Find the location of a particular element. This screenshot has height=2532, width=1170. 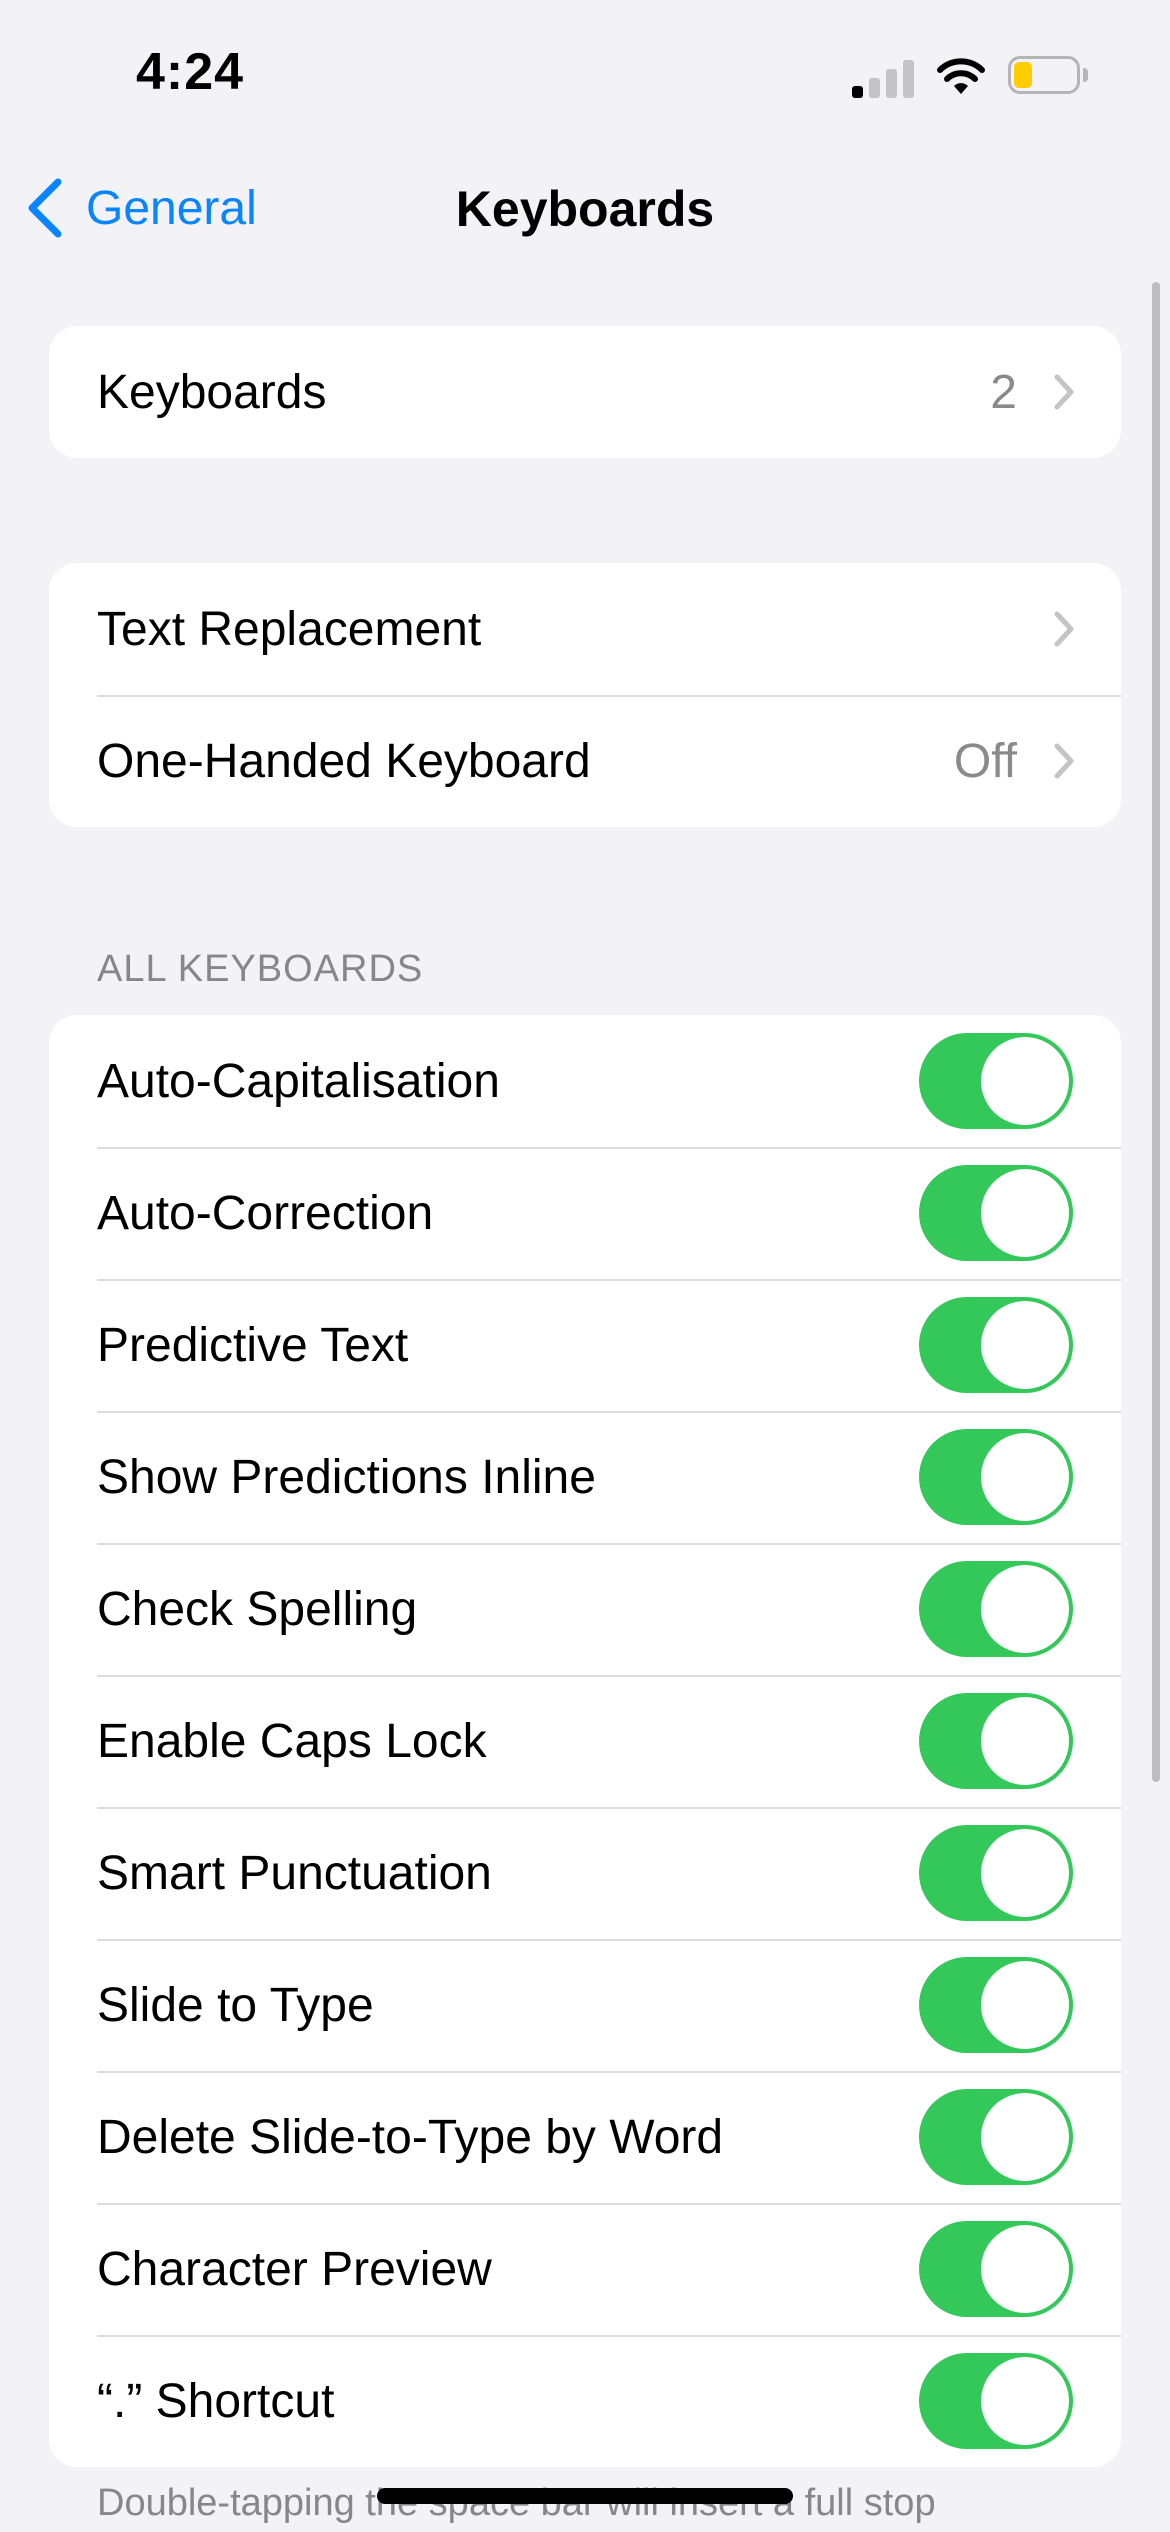

status-time: 4:24 is located at coordinates (190, 72).